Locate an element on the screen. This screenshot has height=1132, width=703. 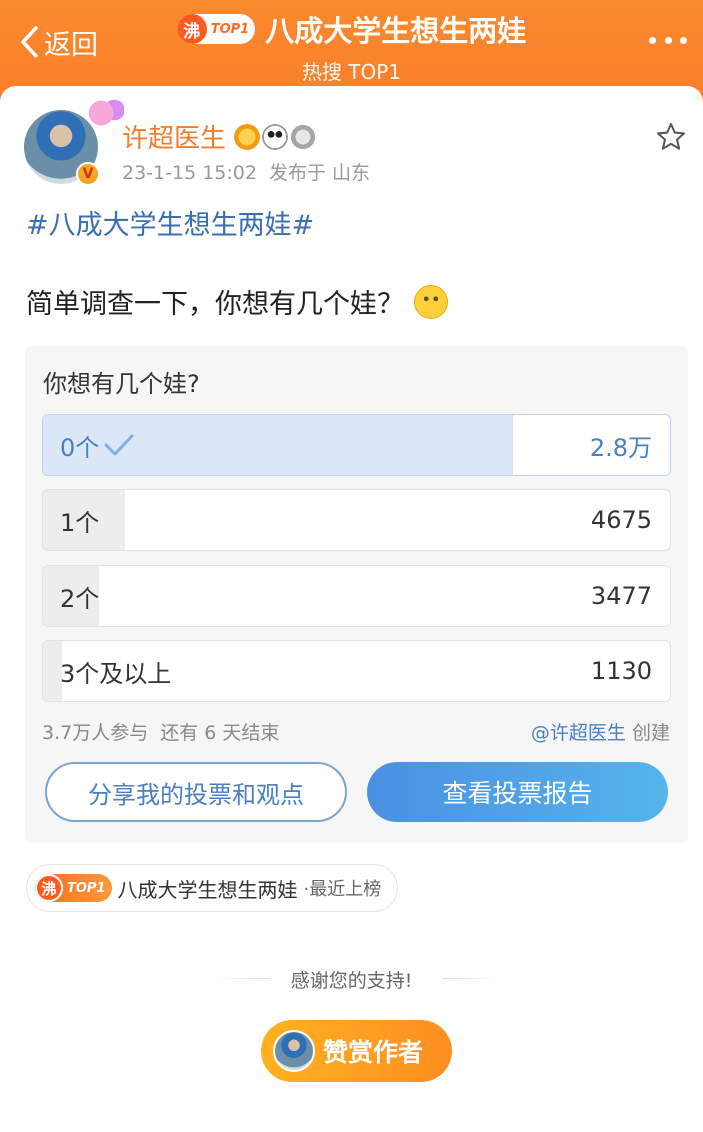
author-name-row: 许超医生 is located at coordinates (219, 136).